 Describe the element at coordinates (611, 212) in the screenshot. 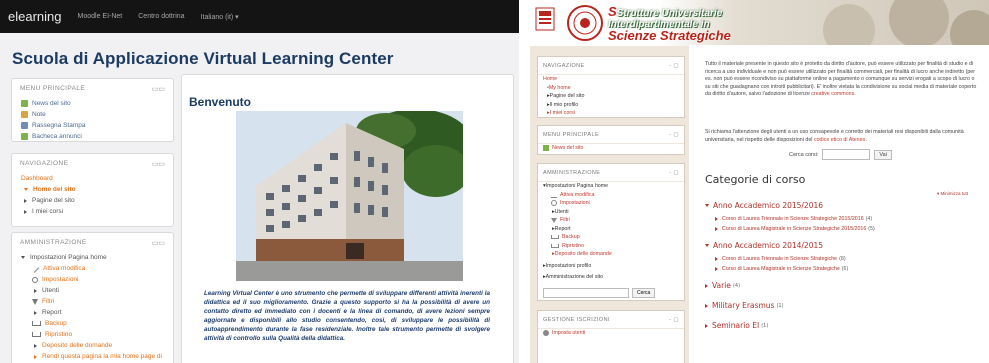

I see `r-admin-users: ▸ Utenti` at that location.